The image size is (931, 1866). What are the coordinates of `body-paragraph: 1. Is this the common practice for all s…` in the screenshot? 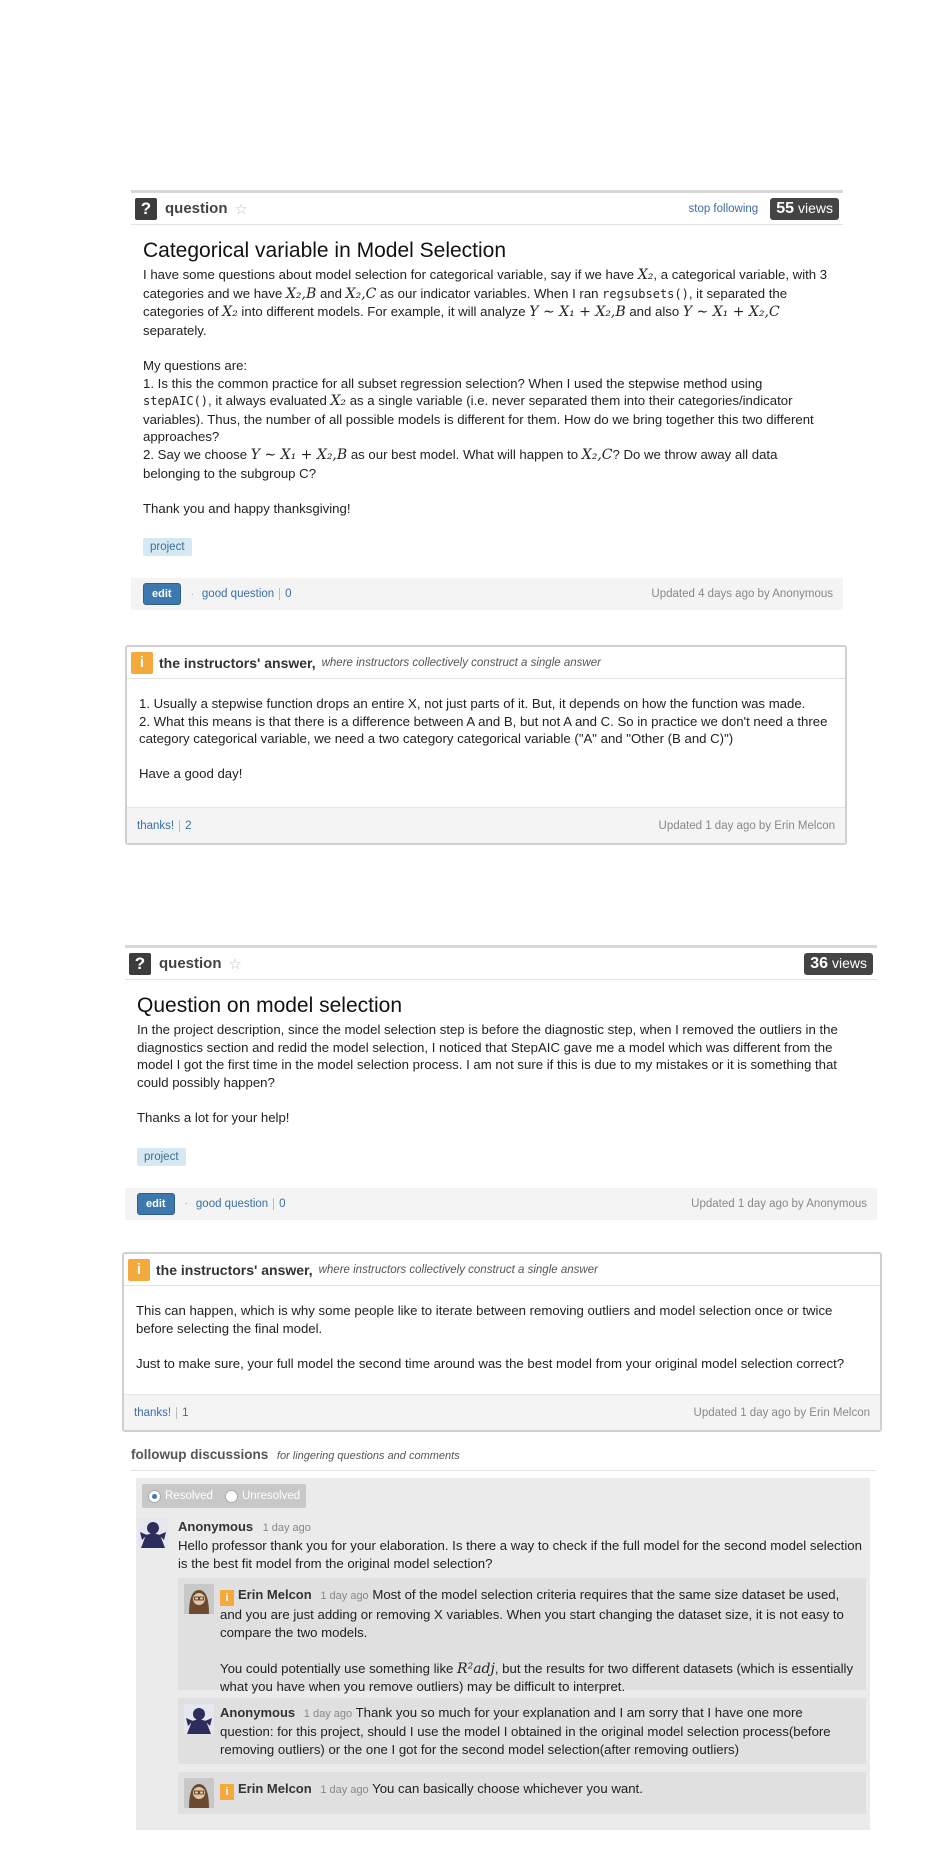 It's located at (478, 410).